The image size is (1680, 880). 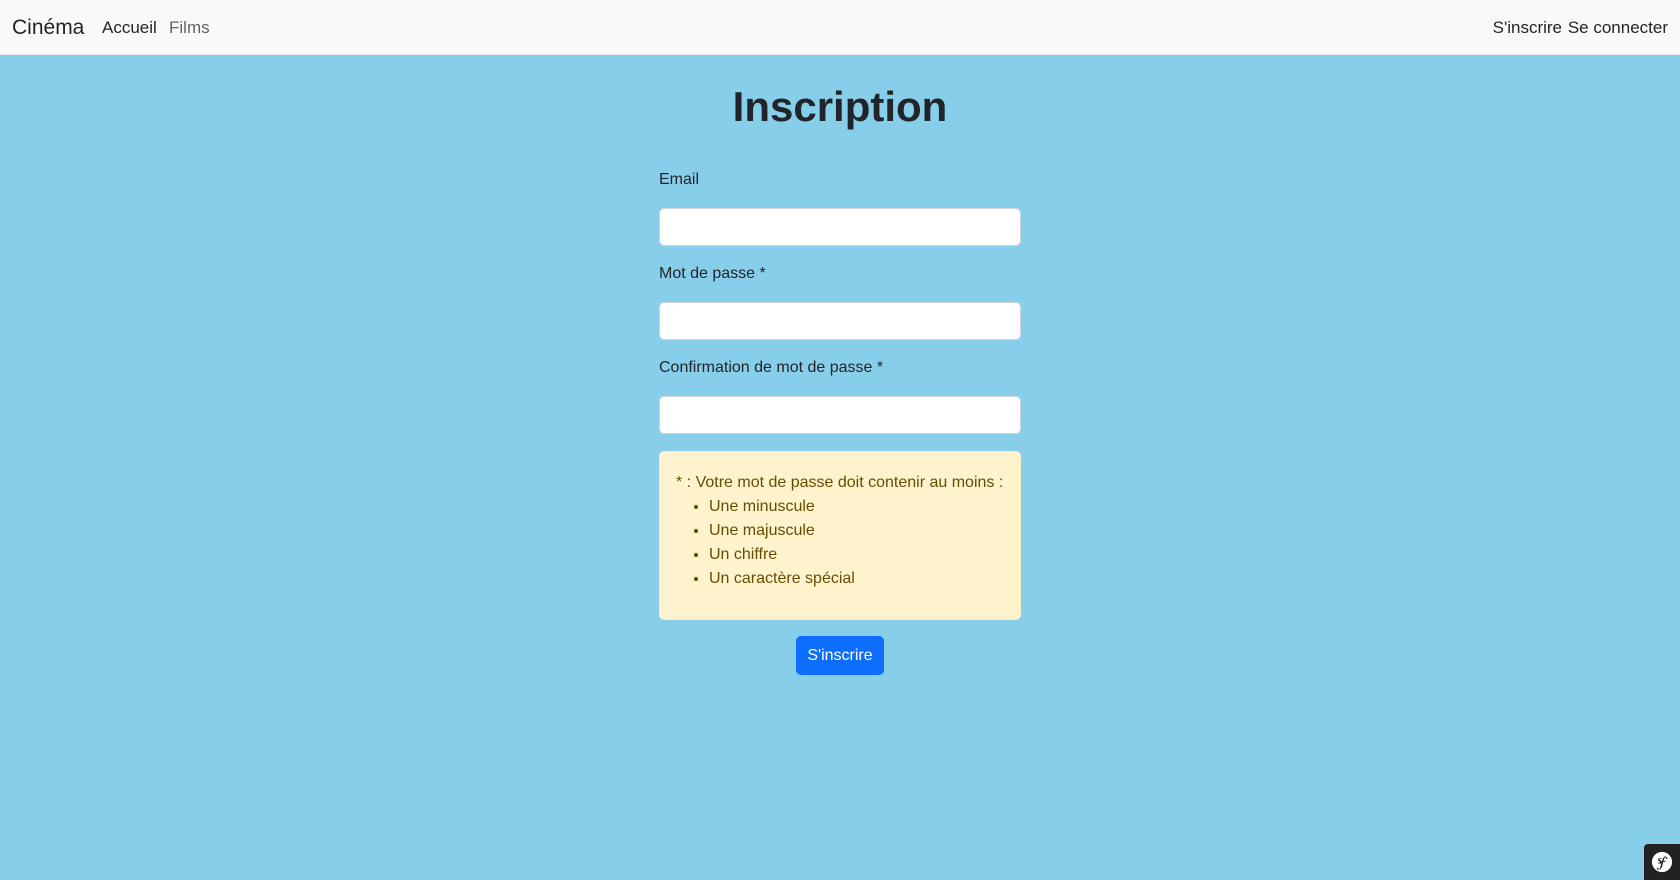 What do you see at coordinates (1527, 28) in the screenshot?
I see `nav-link-register: S'inscrire` at bounding box center [1527, 28].